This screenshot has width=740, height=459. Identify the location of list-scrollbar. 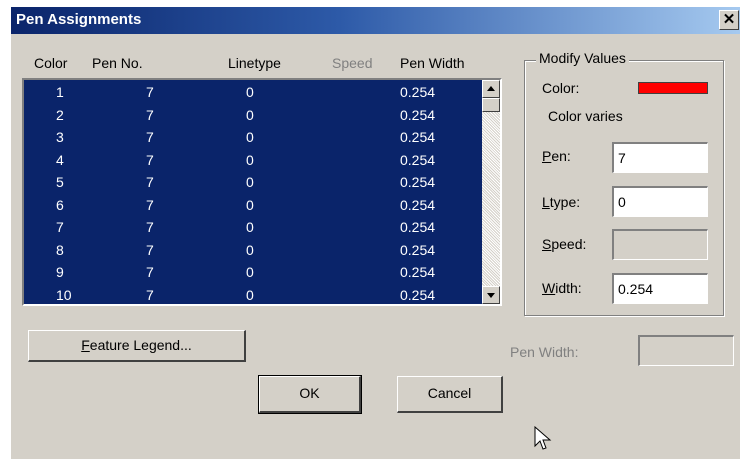
(491, 192).